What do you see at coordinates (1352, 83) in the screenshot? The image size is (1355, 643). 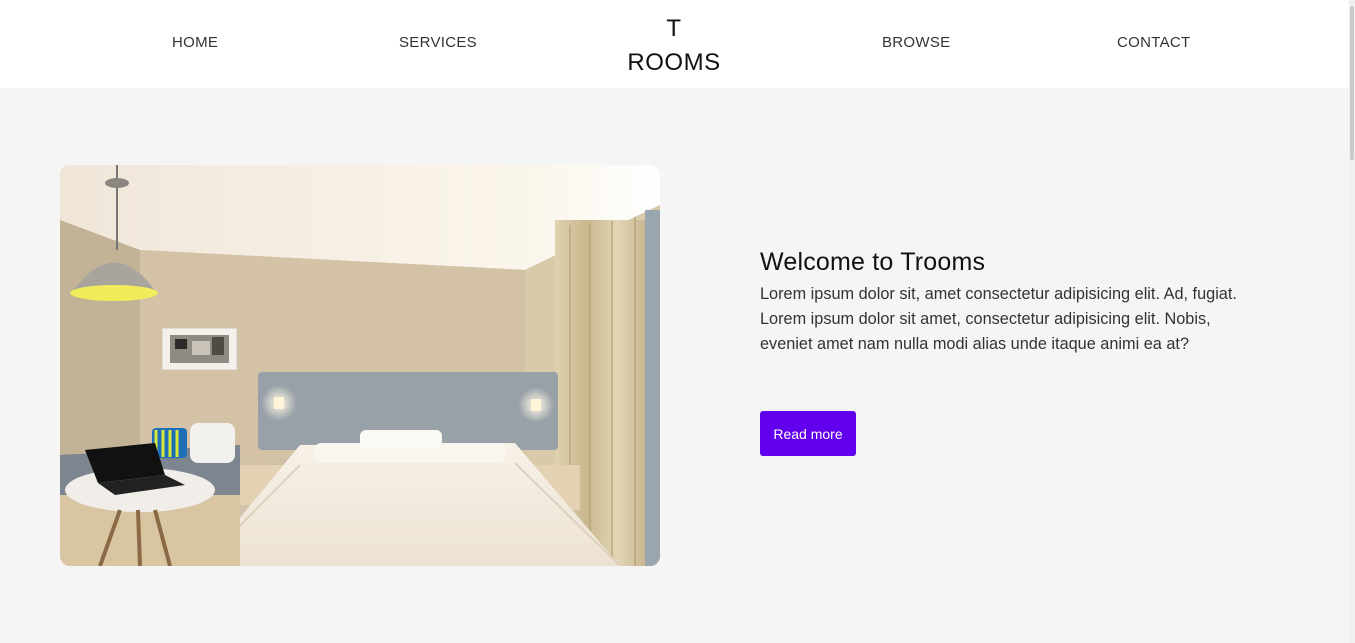 I see `scrollbar-thumb` at bounding box center [1352, 83].